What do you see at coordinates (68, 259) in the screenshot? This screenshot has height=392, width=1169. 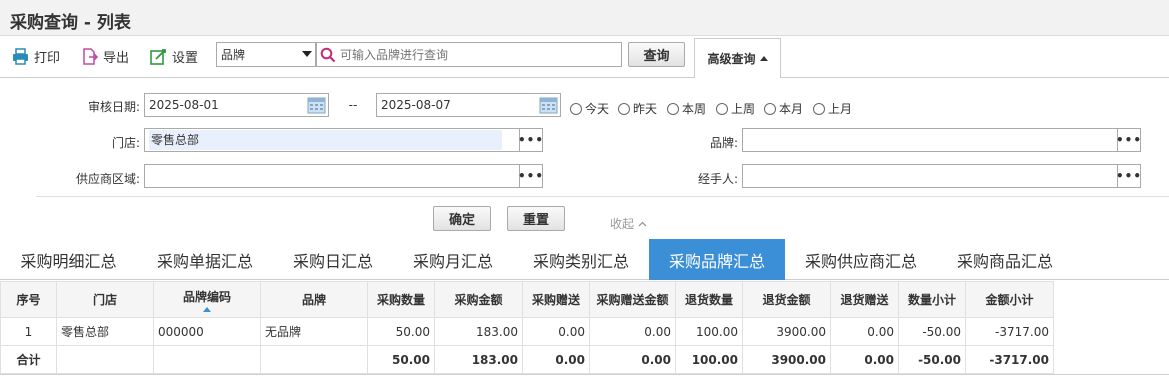 I see `tab-purchase-detail-summary: 采购明细汇总` at bounding box center [68, 259].